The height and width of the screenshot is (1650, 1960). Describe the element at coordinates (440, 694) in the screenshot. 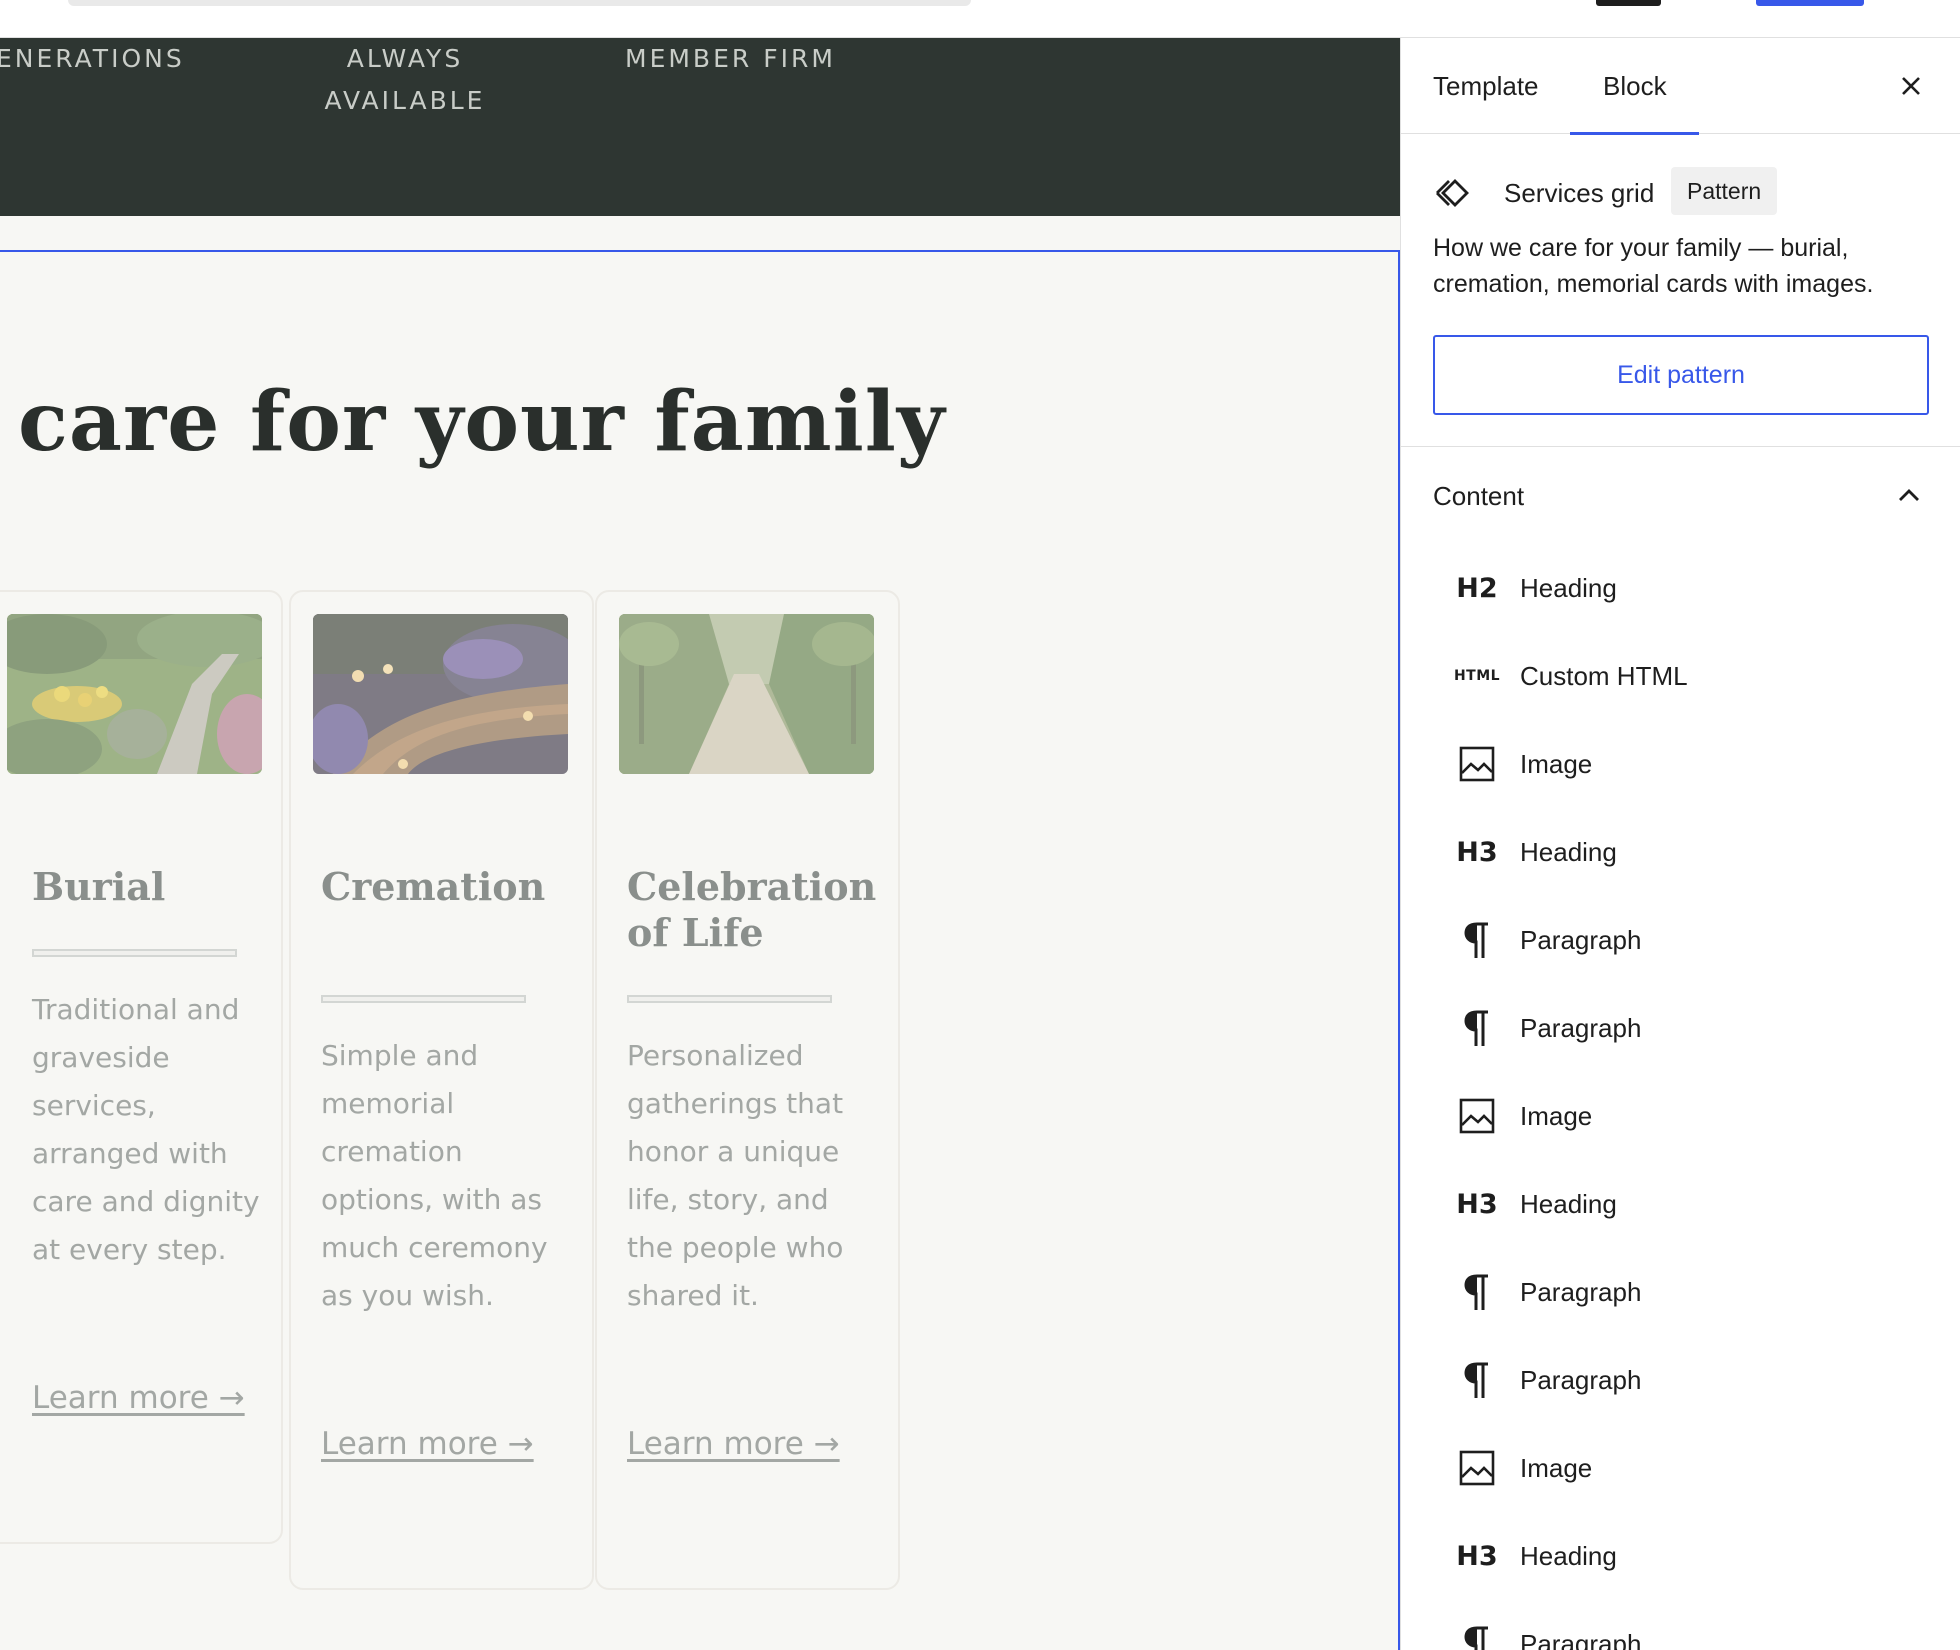

I see `cremation-image` at that location.